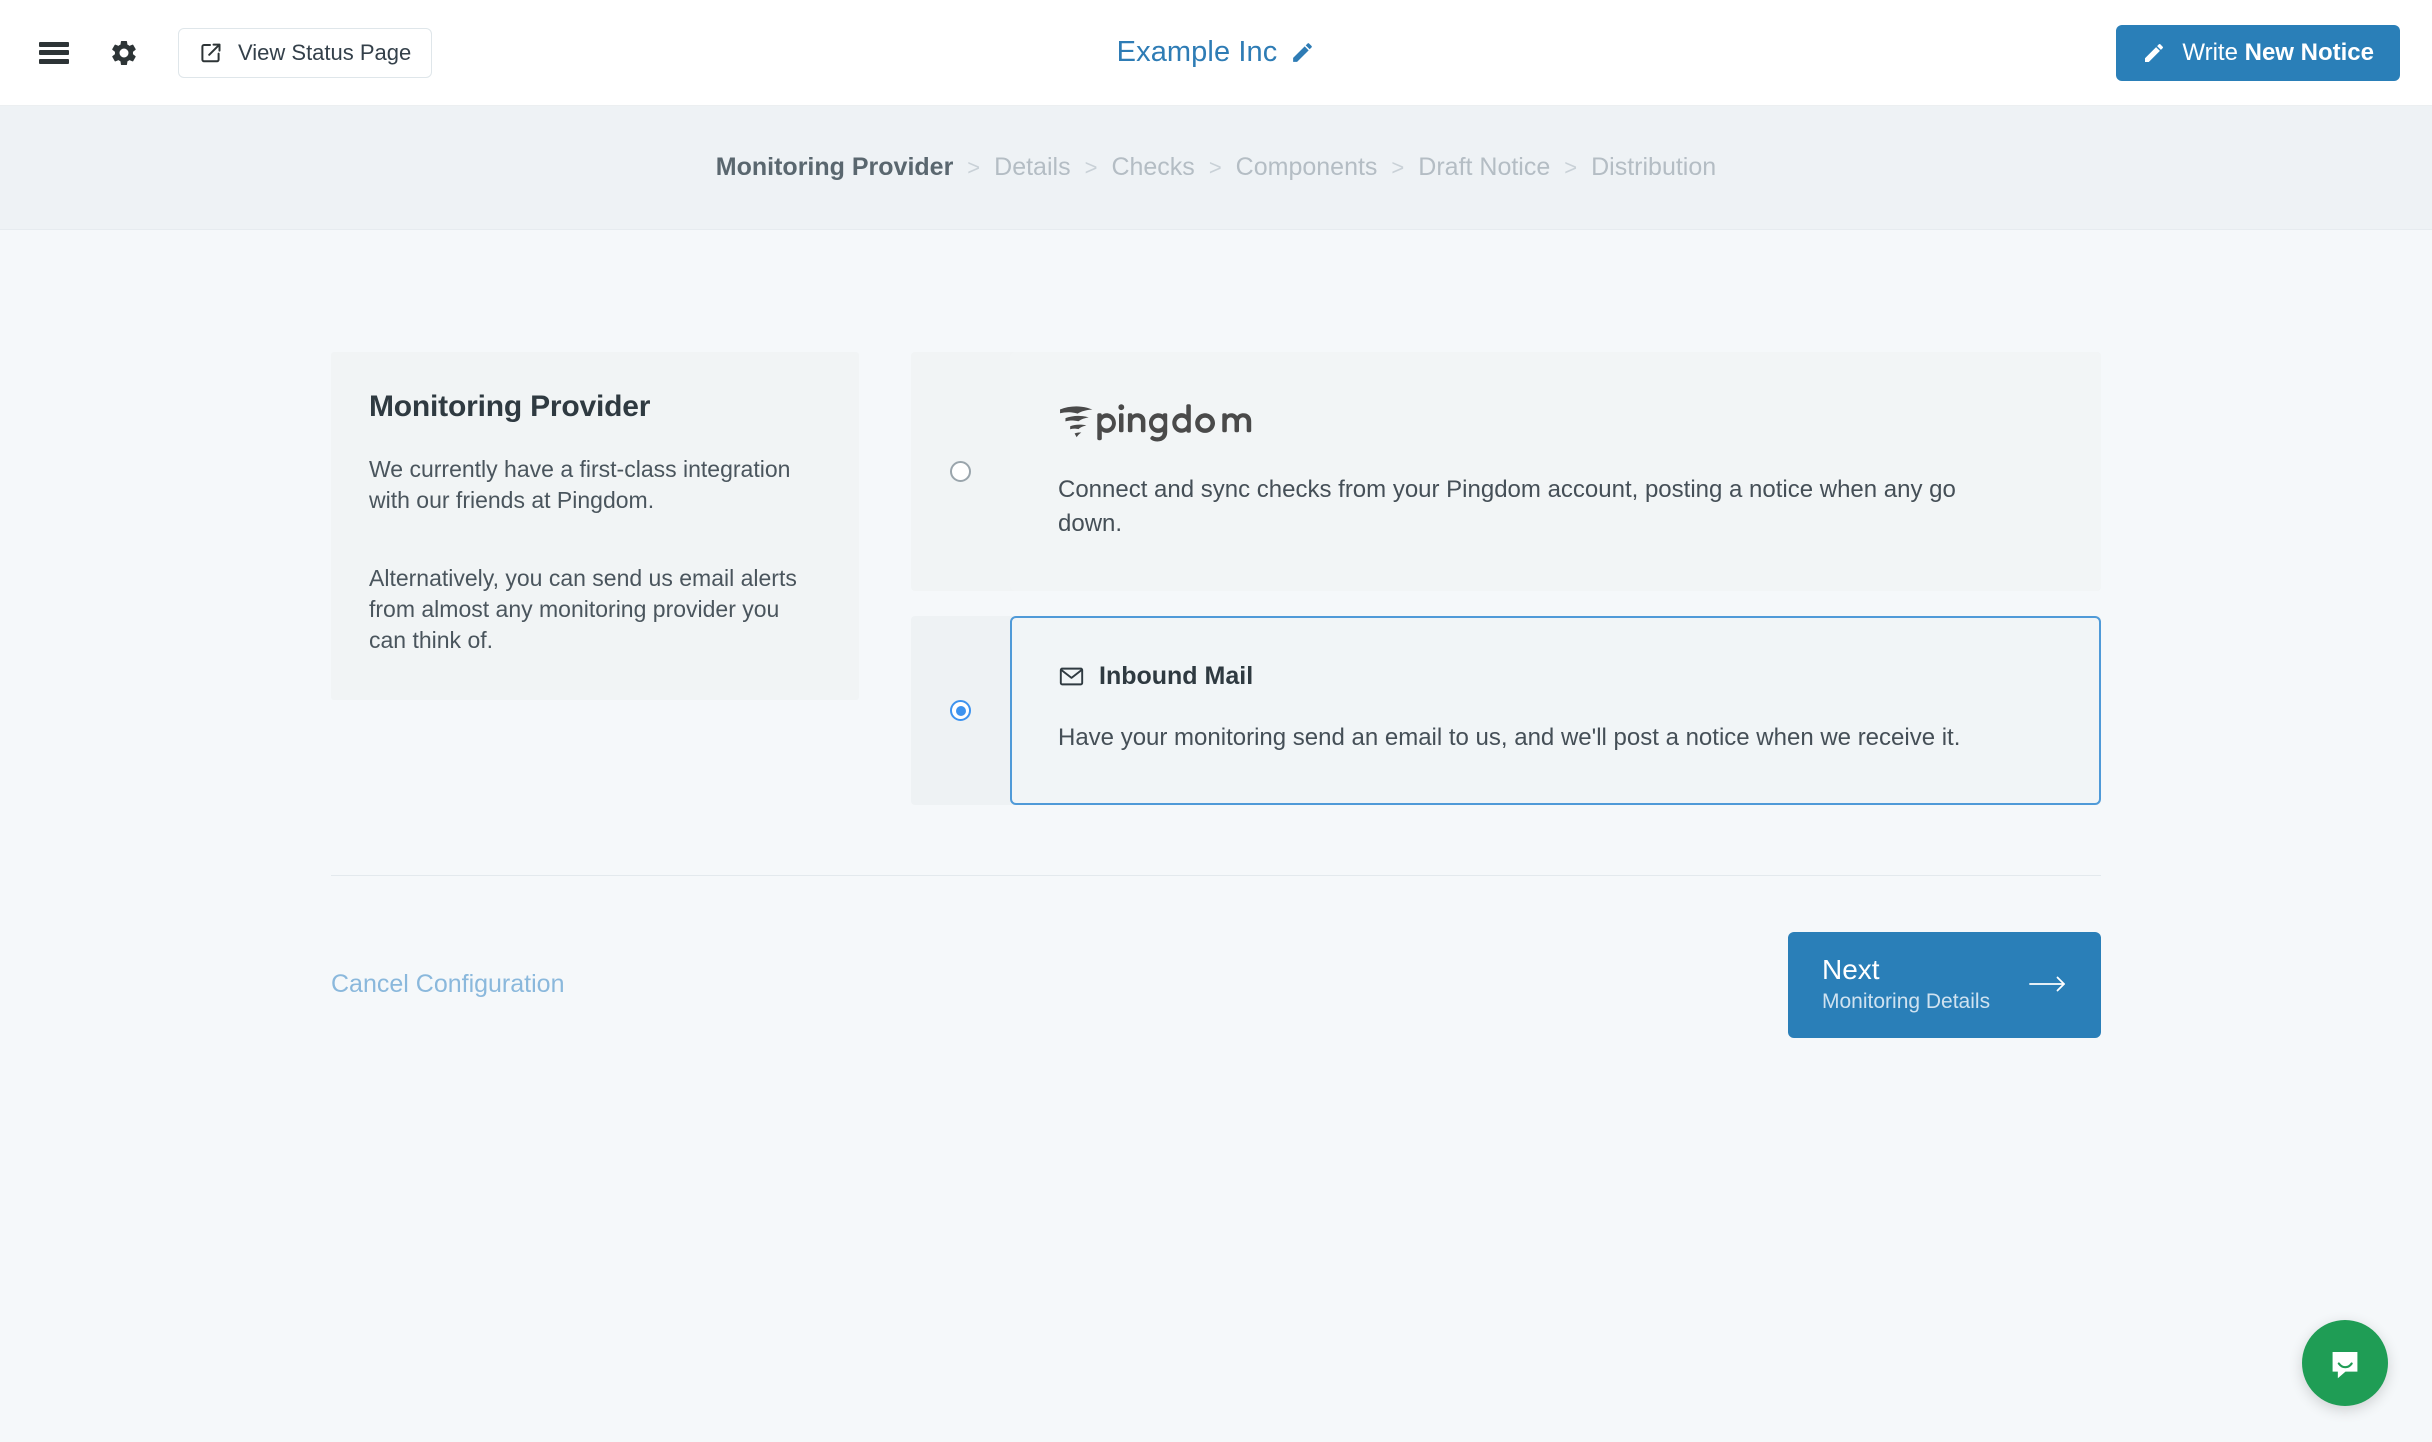  I want to click on radio-pingdom, so click(960, 472).